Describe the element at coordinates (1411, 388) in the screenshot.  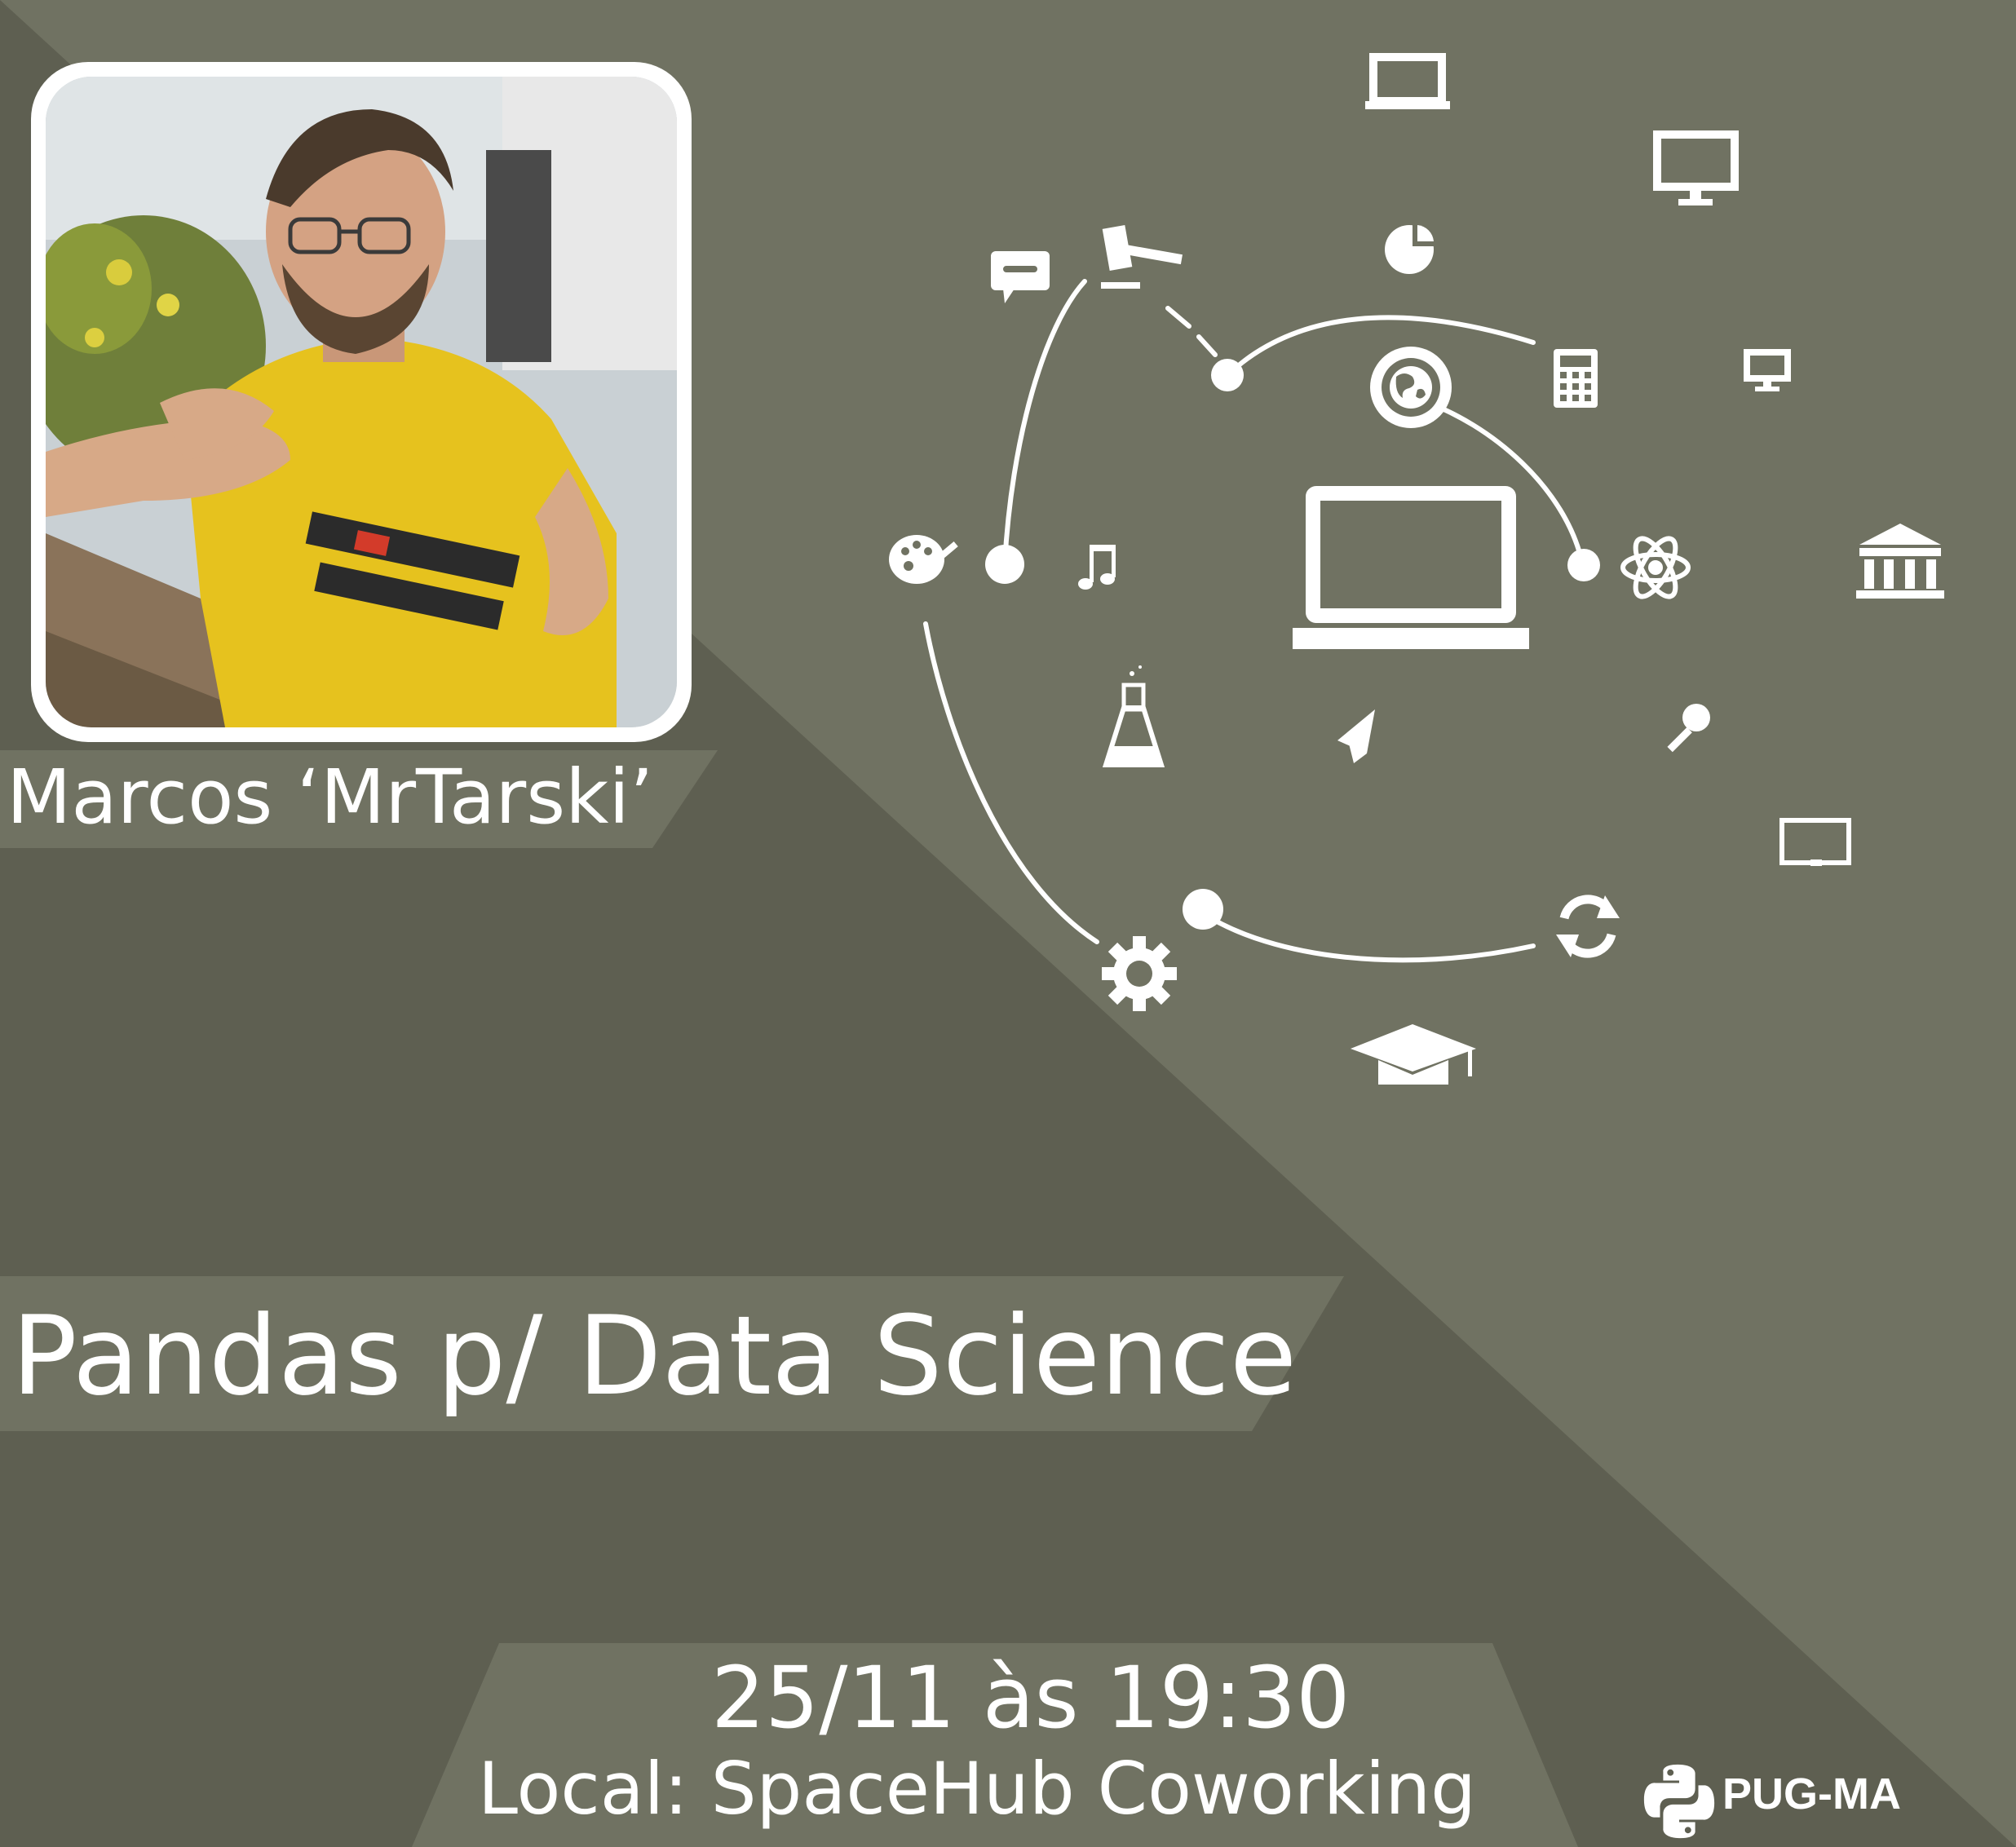
I see `globe-icon` at that location.